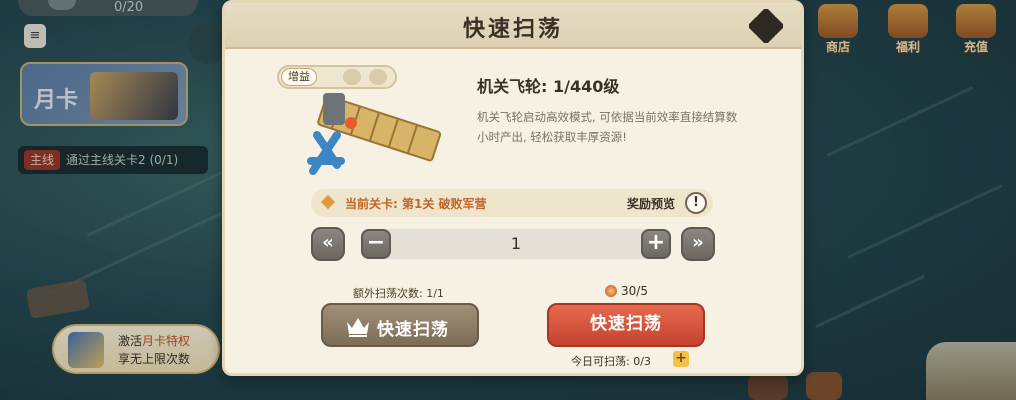 This screenshot has height=400, width=1016. Describe the element at coordinates (698, 244) in the screenshot. I see `fast-increase-button: »` at that location.